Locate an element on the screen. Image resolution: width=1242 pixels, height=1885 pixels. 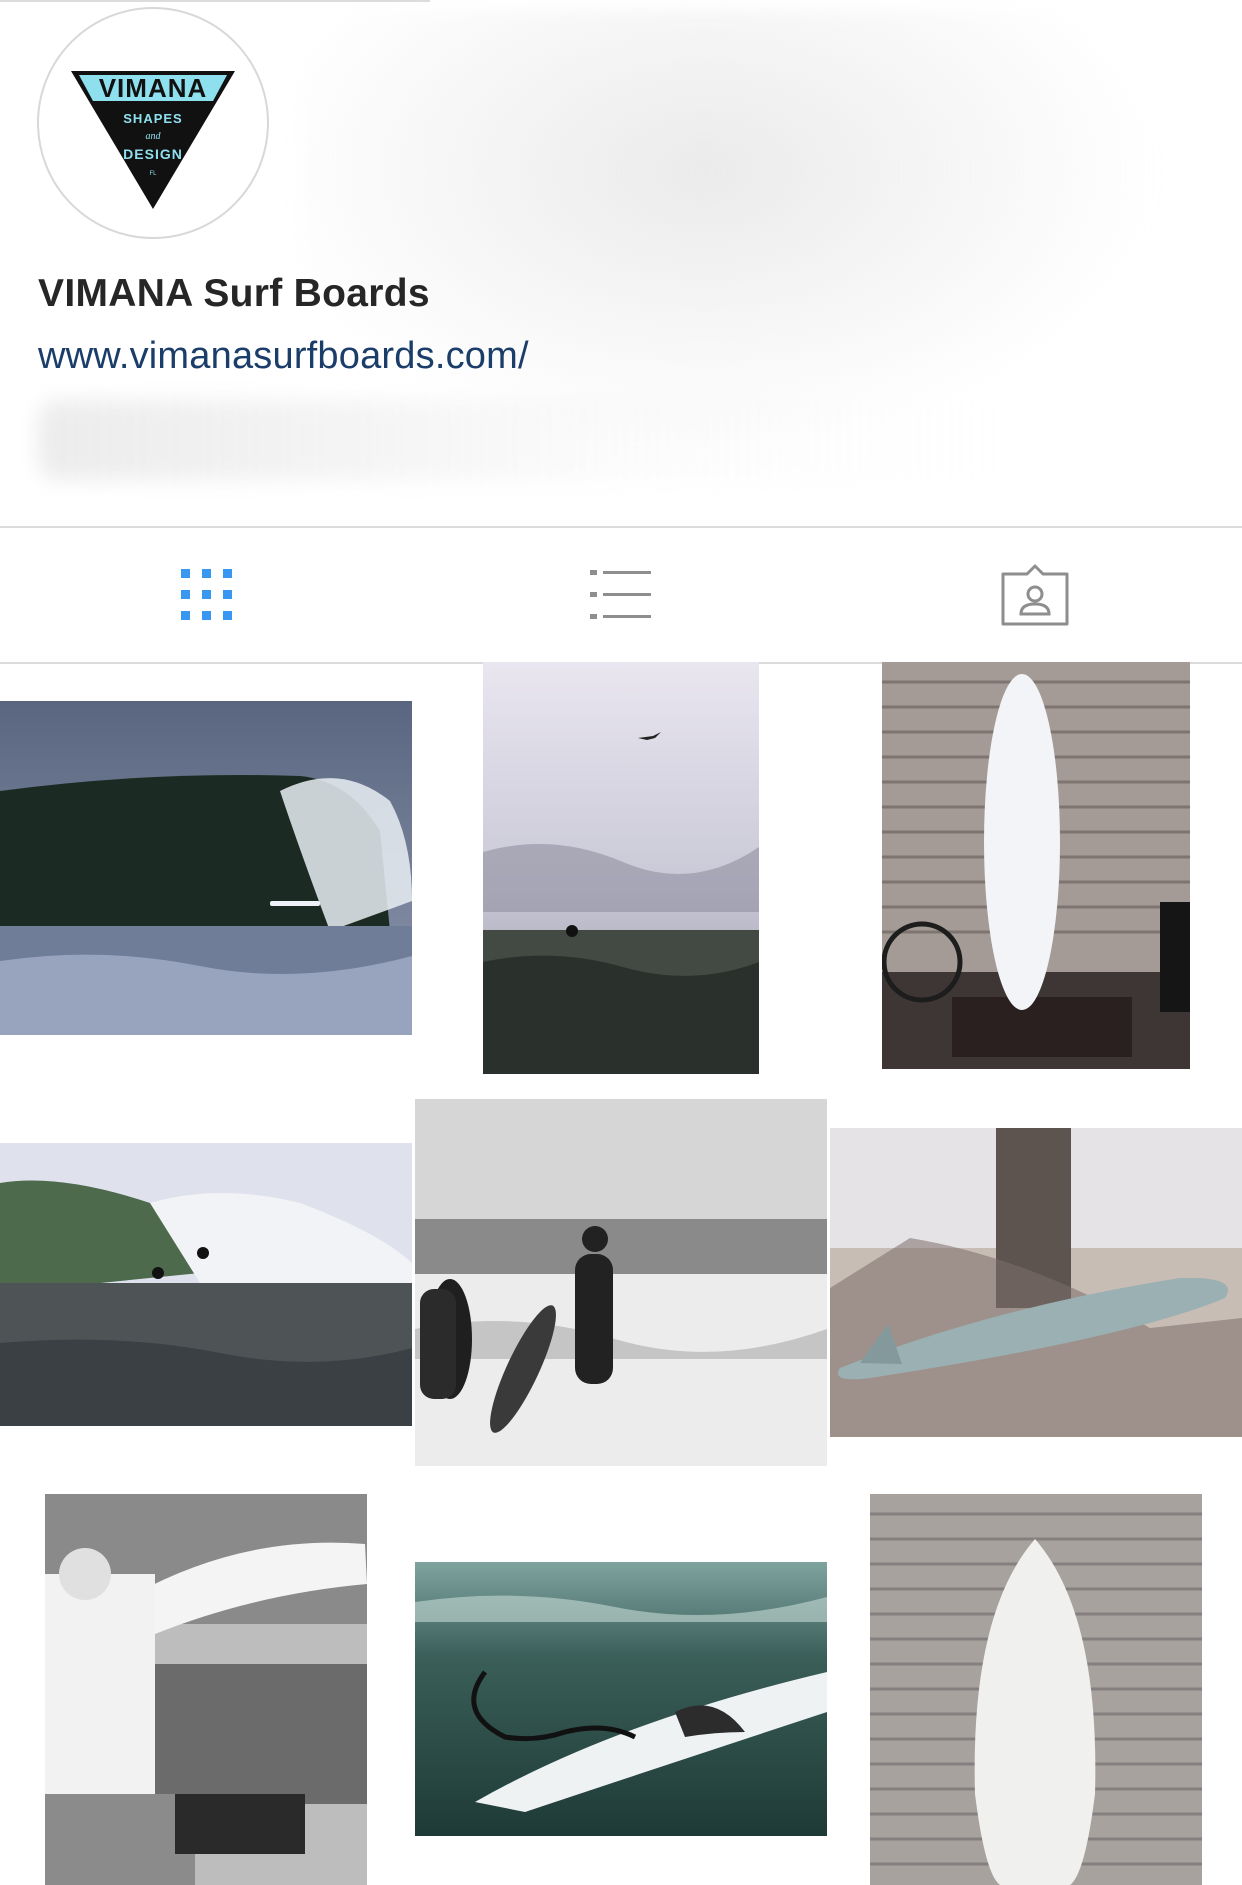
grid-post-surfers-walking is located at coordinates (621, 1282).